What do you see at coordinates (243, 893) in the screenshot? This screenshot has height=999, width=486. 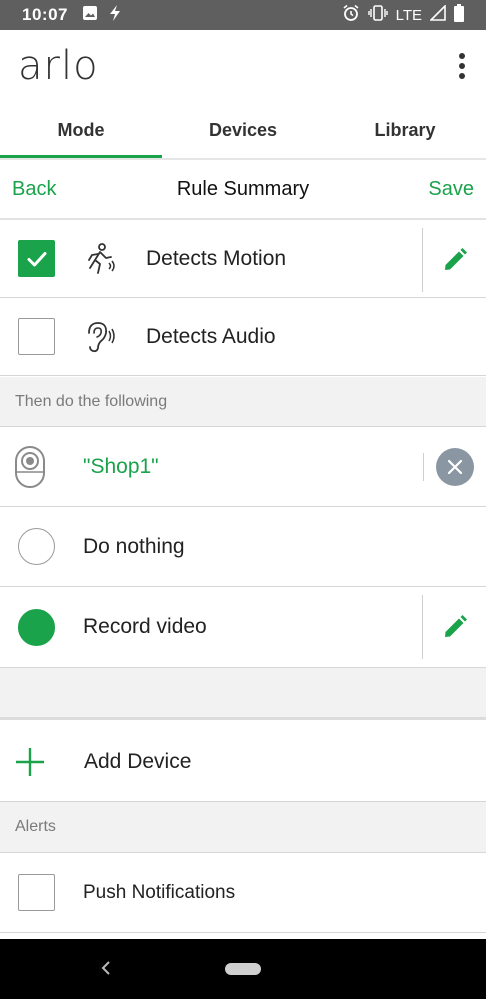 I see `alert-row-push: Push Notifications` at bounding box center [243, 893].